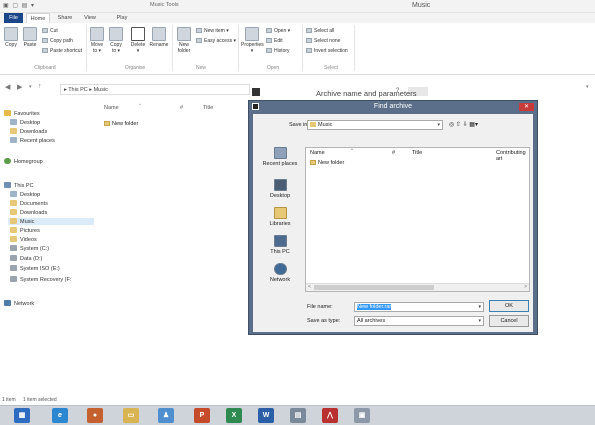 The width and height of the screenshot is (595, 425). I want to click on forward-button: ▶, so click(19, 87).